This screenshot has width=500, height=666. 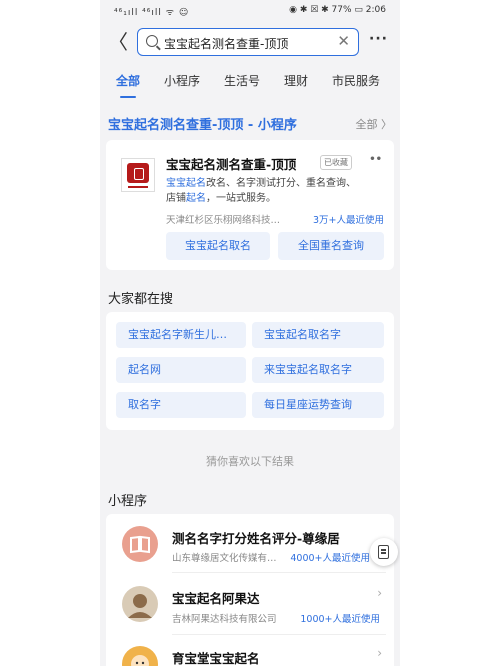 What do you see at coordinates (218, 246) in the screenshot?
I see `service-button-name-baby: 宝宝起名取名` at bounding box center [218, 246].